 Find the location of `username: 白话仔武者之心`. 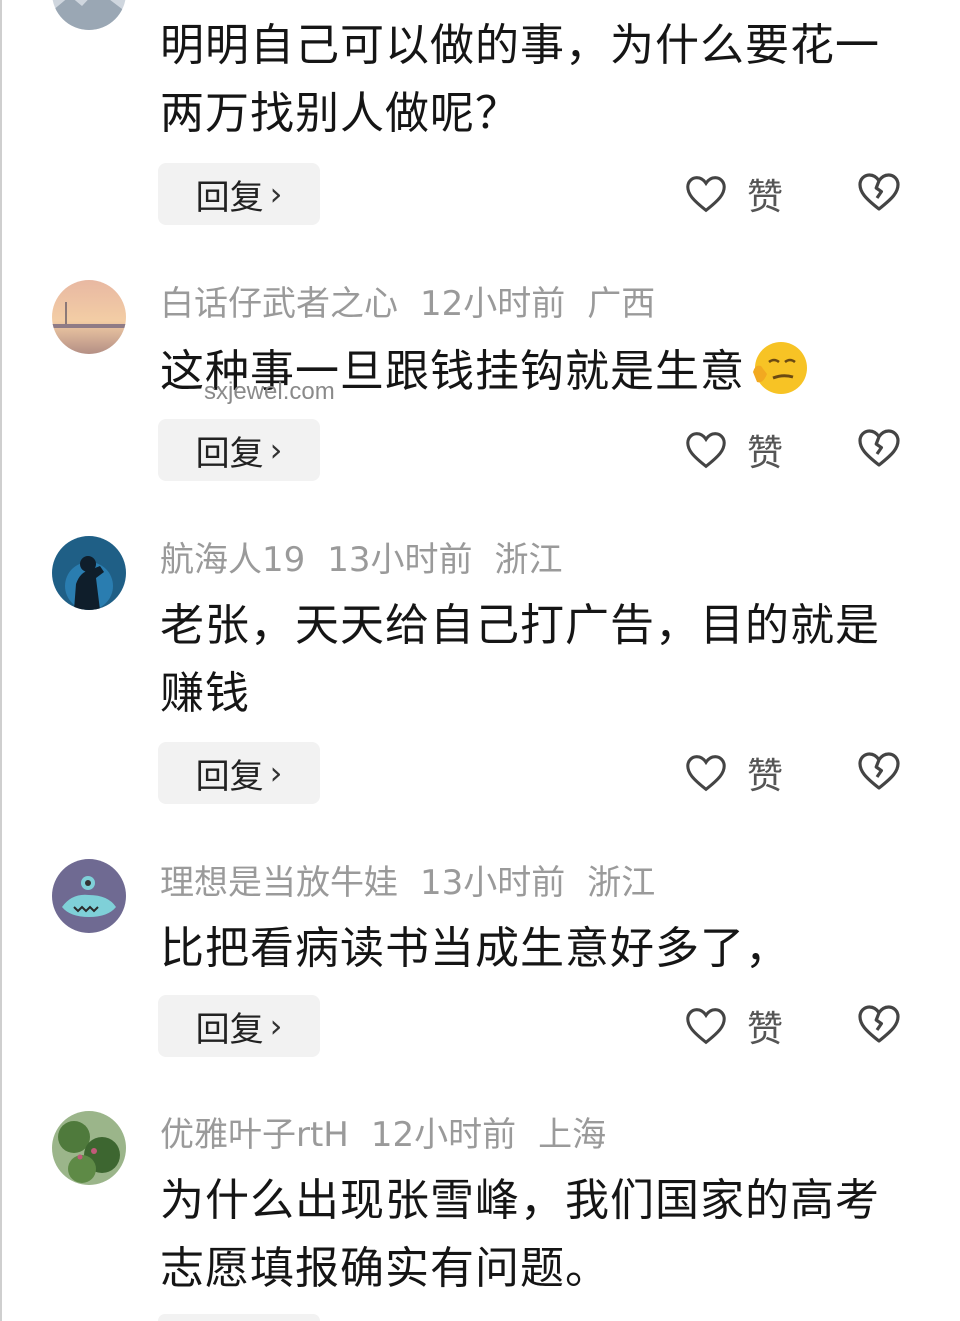

username: 白话仔武者之心 is located at coordinates (279, 304).